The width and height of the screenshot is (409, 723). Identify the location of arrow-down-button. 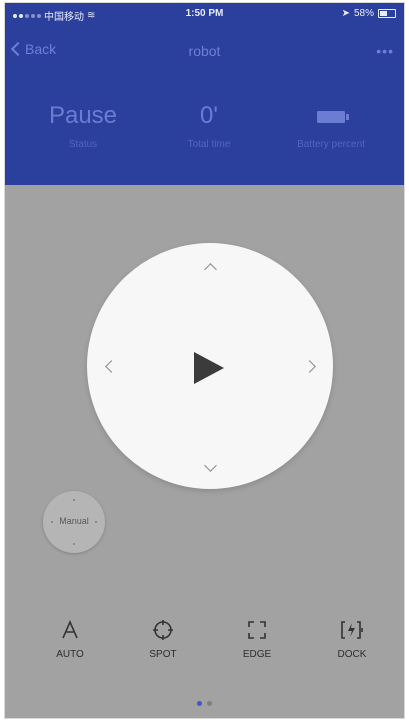
(210, 465).